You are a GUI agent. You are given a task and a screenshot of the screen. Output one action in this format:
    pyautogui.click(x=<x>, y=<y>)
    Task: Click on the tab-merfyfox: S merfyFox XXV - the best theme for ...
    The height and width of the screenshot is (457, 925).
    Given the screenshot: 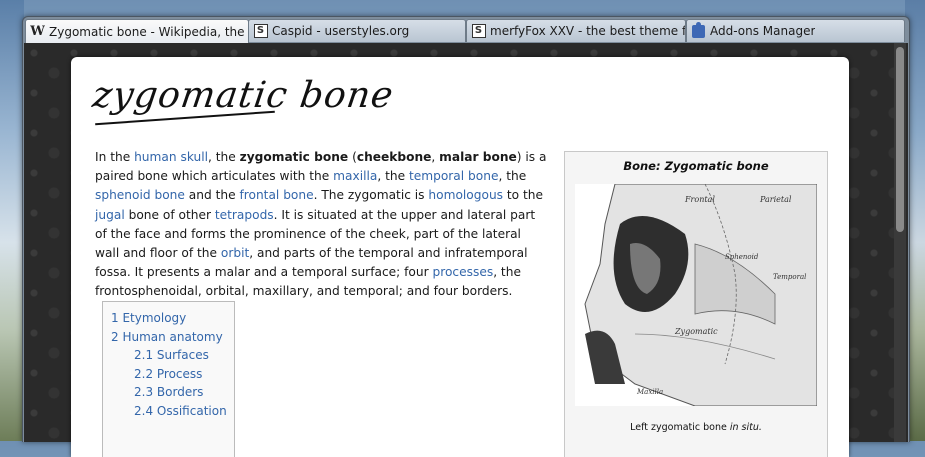 What is the action you would take?
    pyautogui.click(x=576, y=30)
    